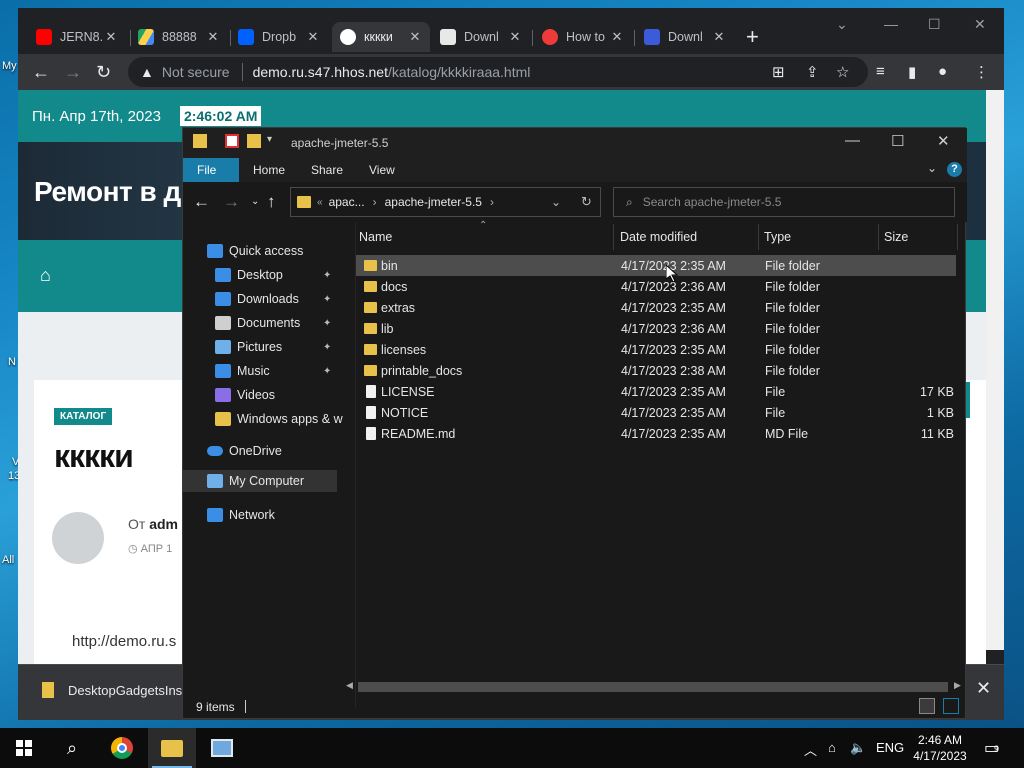  I want to click on chevron-up-icon: ︿, so click(810, 749).